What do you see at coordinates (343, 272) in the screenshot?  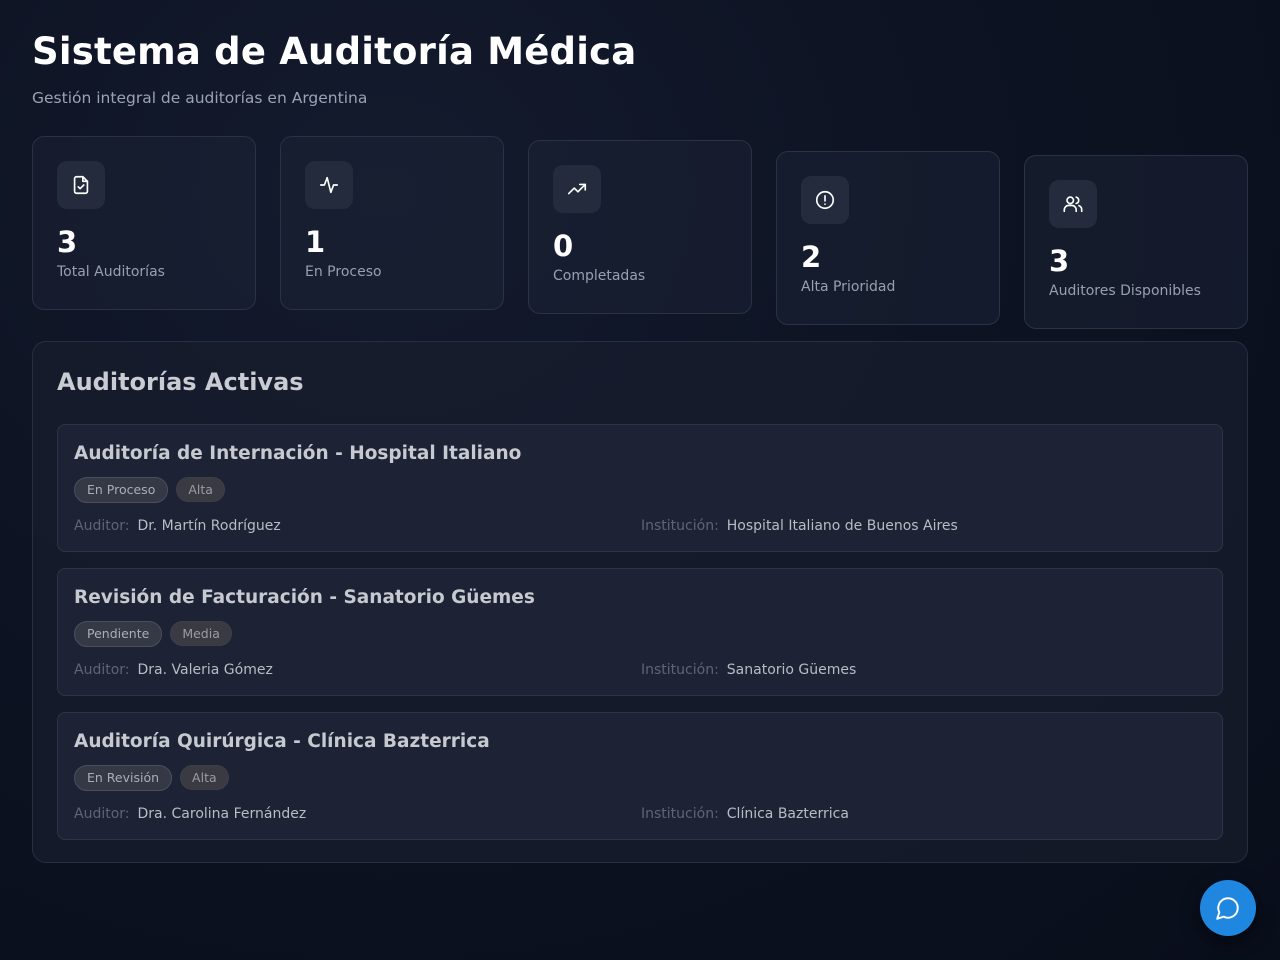 I see `stat-label: En Proceso` at bounding box center [343, 272].